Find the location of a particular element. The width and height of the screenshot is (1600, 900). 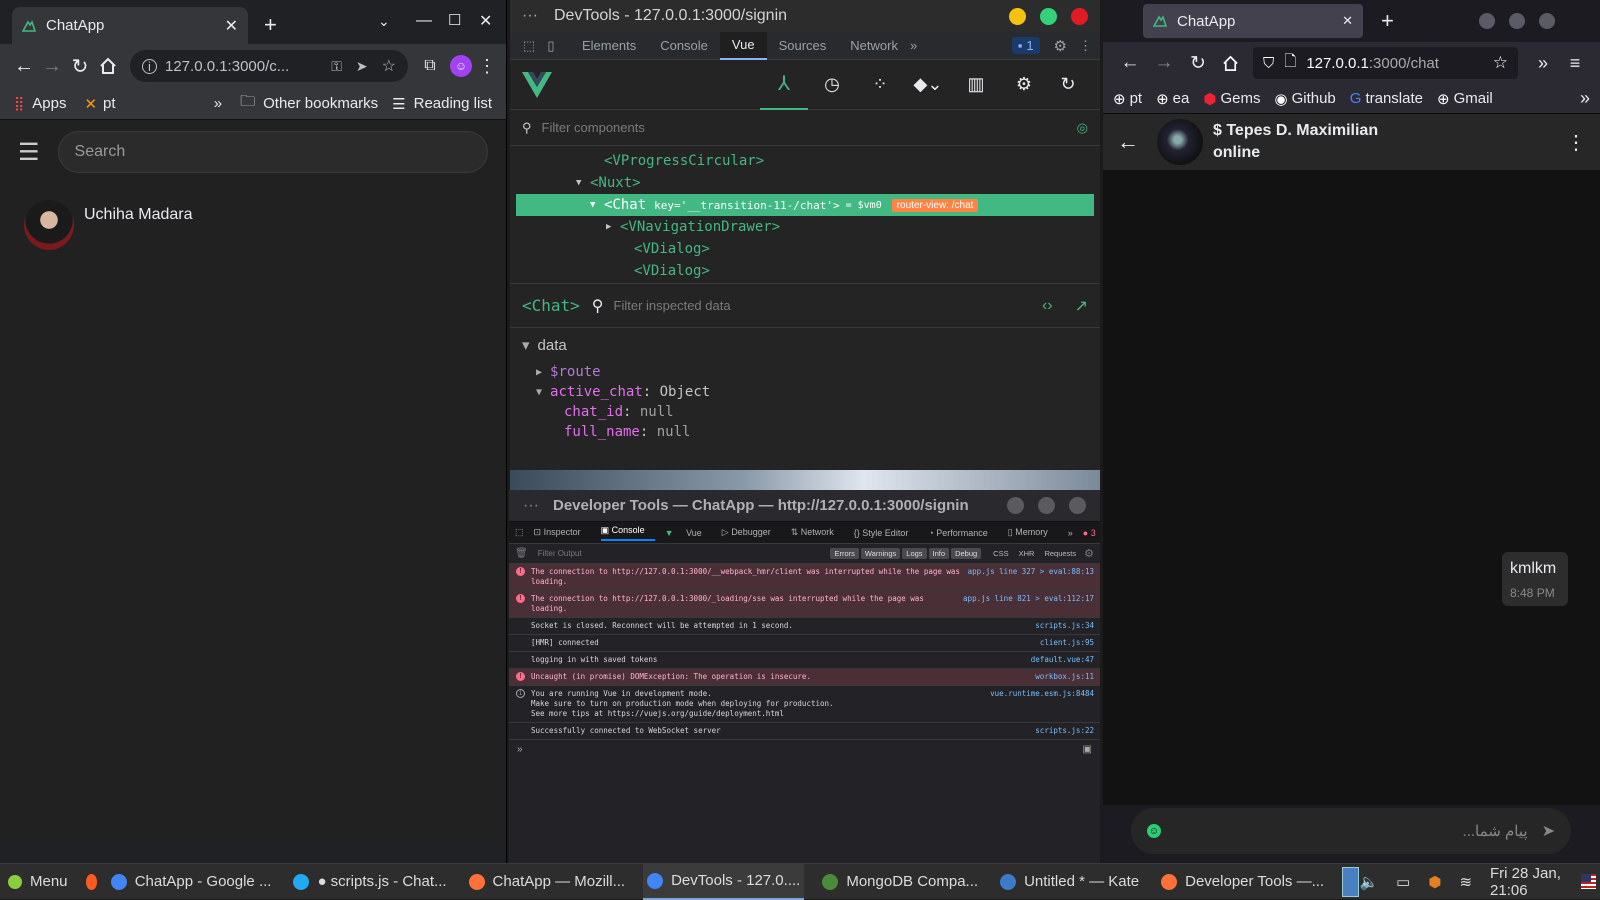

console-source-link: workbox.js:11 is located at coordinates (1064, 677).